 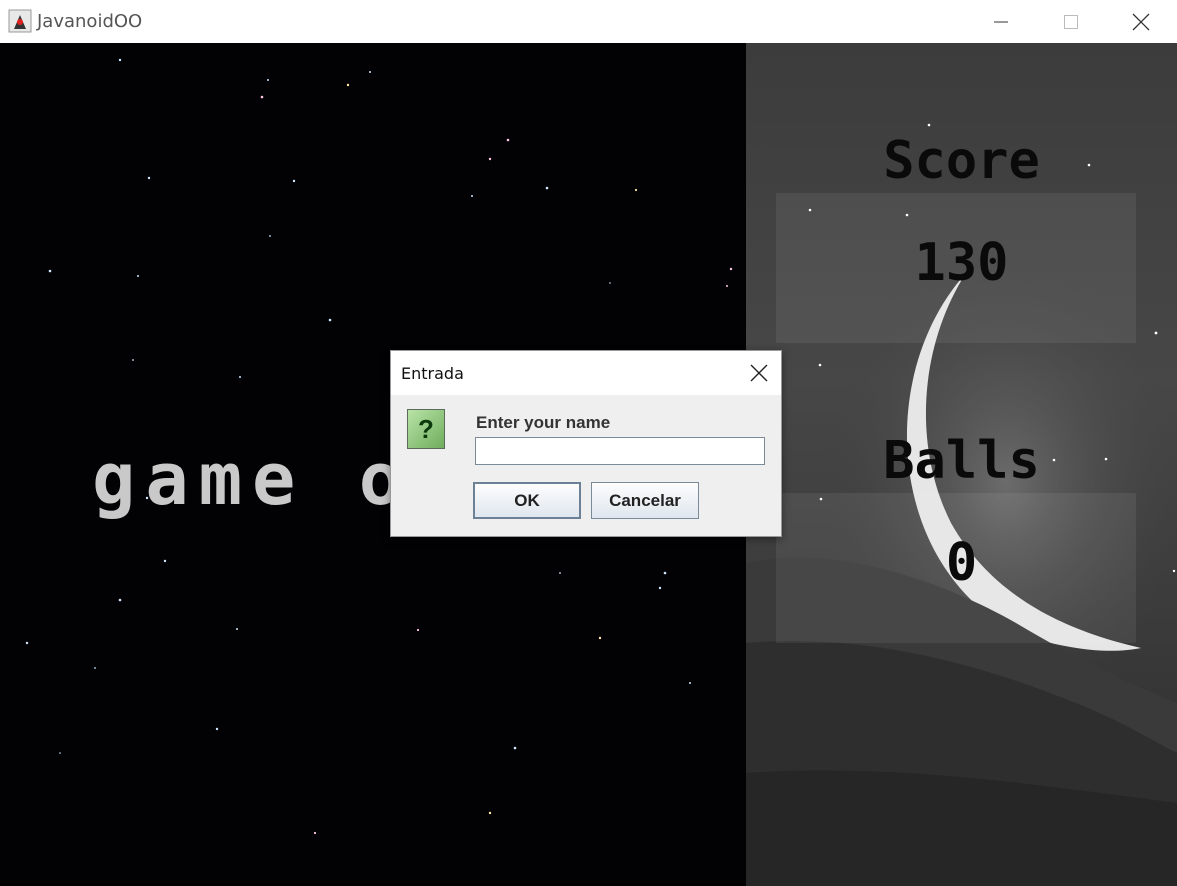 I want to click on dialog-prompt: Enter your name, so click(x=543, y=422).